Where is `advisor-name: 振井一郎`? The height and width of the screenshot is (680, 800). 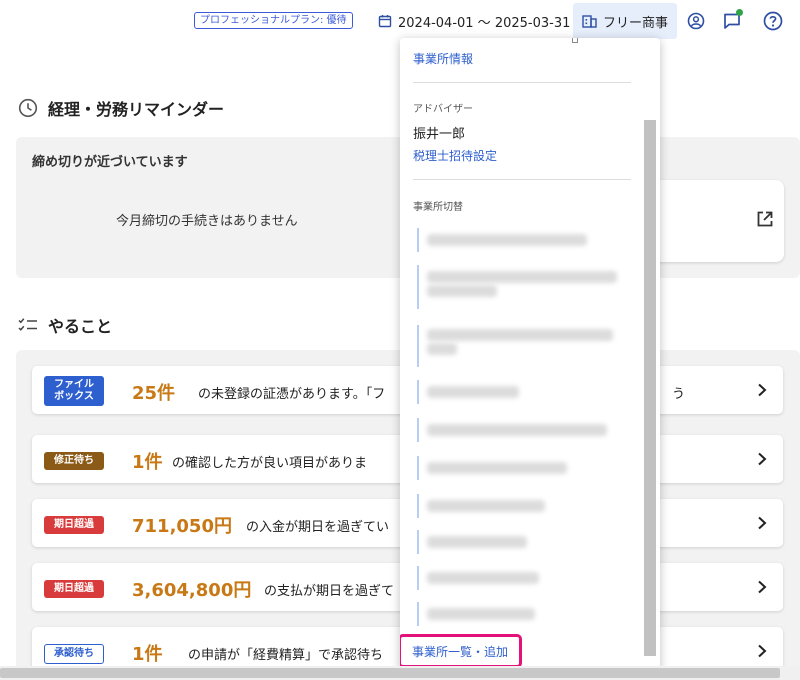
advisor-name: 振井一郎 is located at coordinates (439, 134).